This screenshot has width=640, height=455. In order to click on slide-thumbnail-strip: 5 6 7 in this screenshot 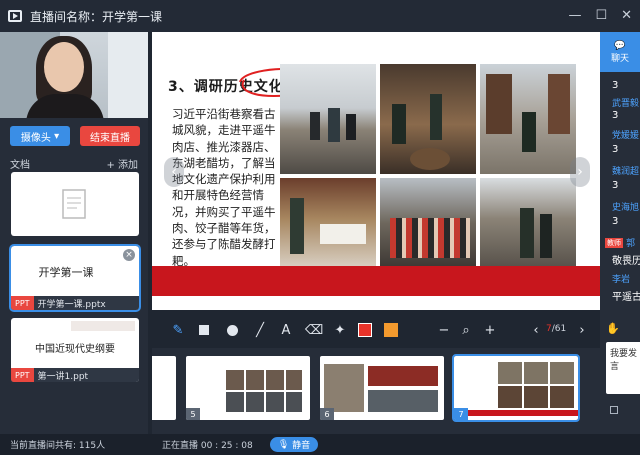, I will do `click(376, 391)`.